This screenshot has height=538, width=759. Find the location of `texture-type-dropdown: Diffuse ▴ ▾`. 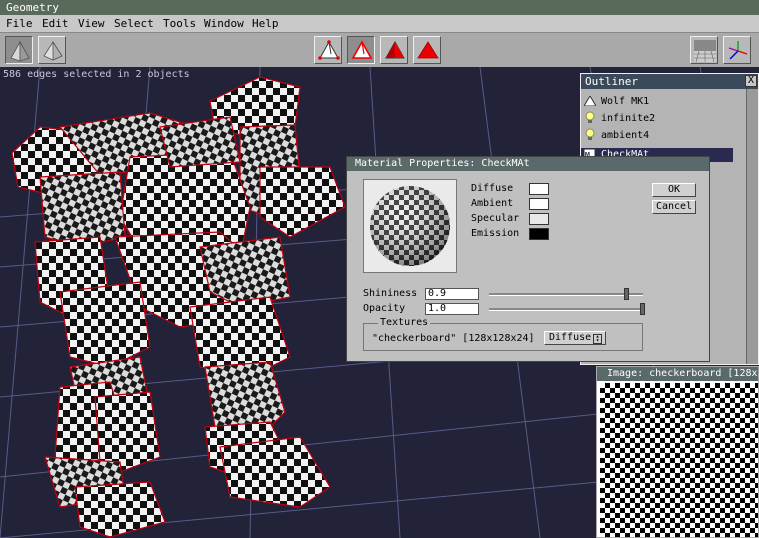

texture-type-dropdown: Diffuse ▴ ▾ is located at coordinates (575, 338).